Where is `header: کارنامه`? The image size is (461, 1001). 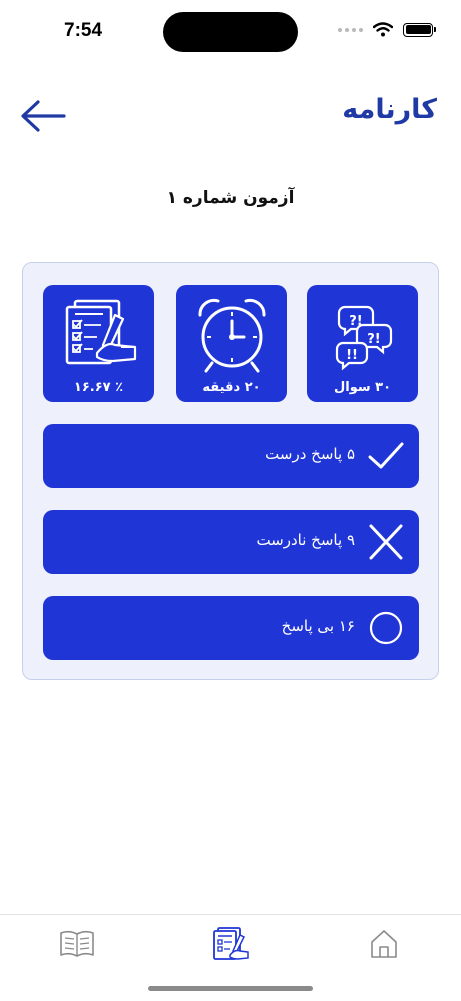 header: کارنامه is located at coordinates (230, 115).